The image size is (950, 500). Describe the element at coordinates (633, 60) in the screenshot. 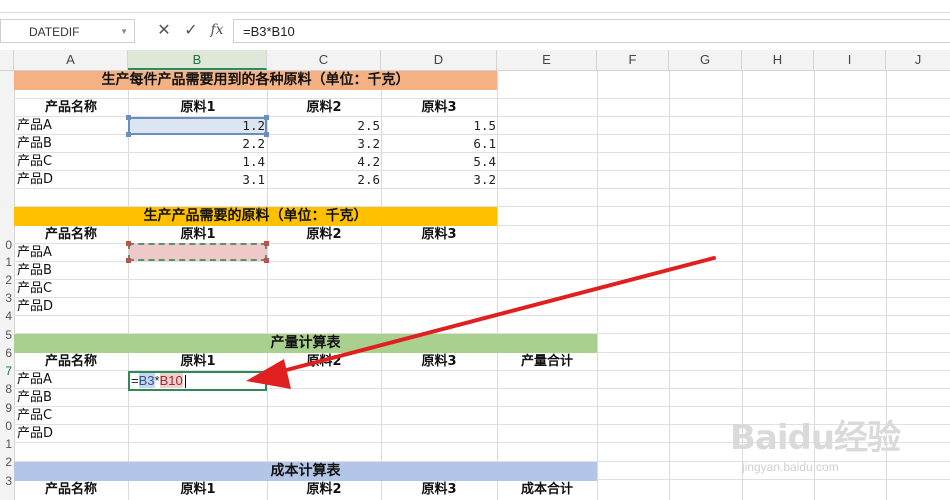

I see `column-header-f: F` at that location.